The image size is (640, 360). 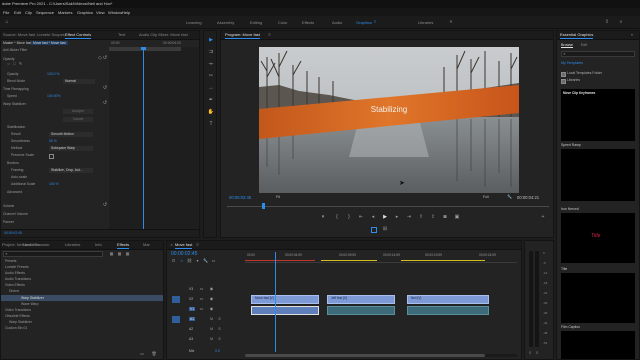 I want to click on source-patch-v, so click(x=176, y=299).